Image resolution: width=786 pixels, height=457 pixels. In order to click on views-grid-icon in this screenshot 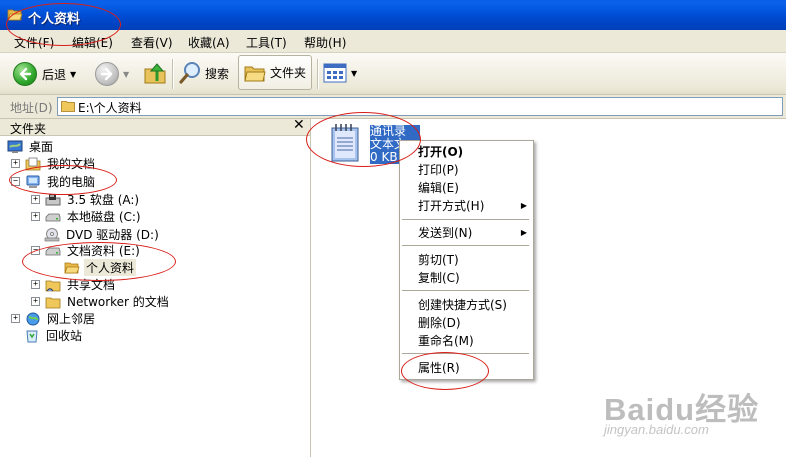, I will do `click(335, 73)`.